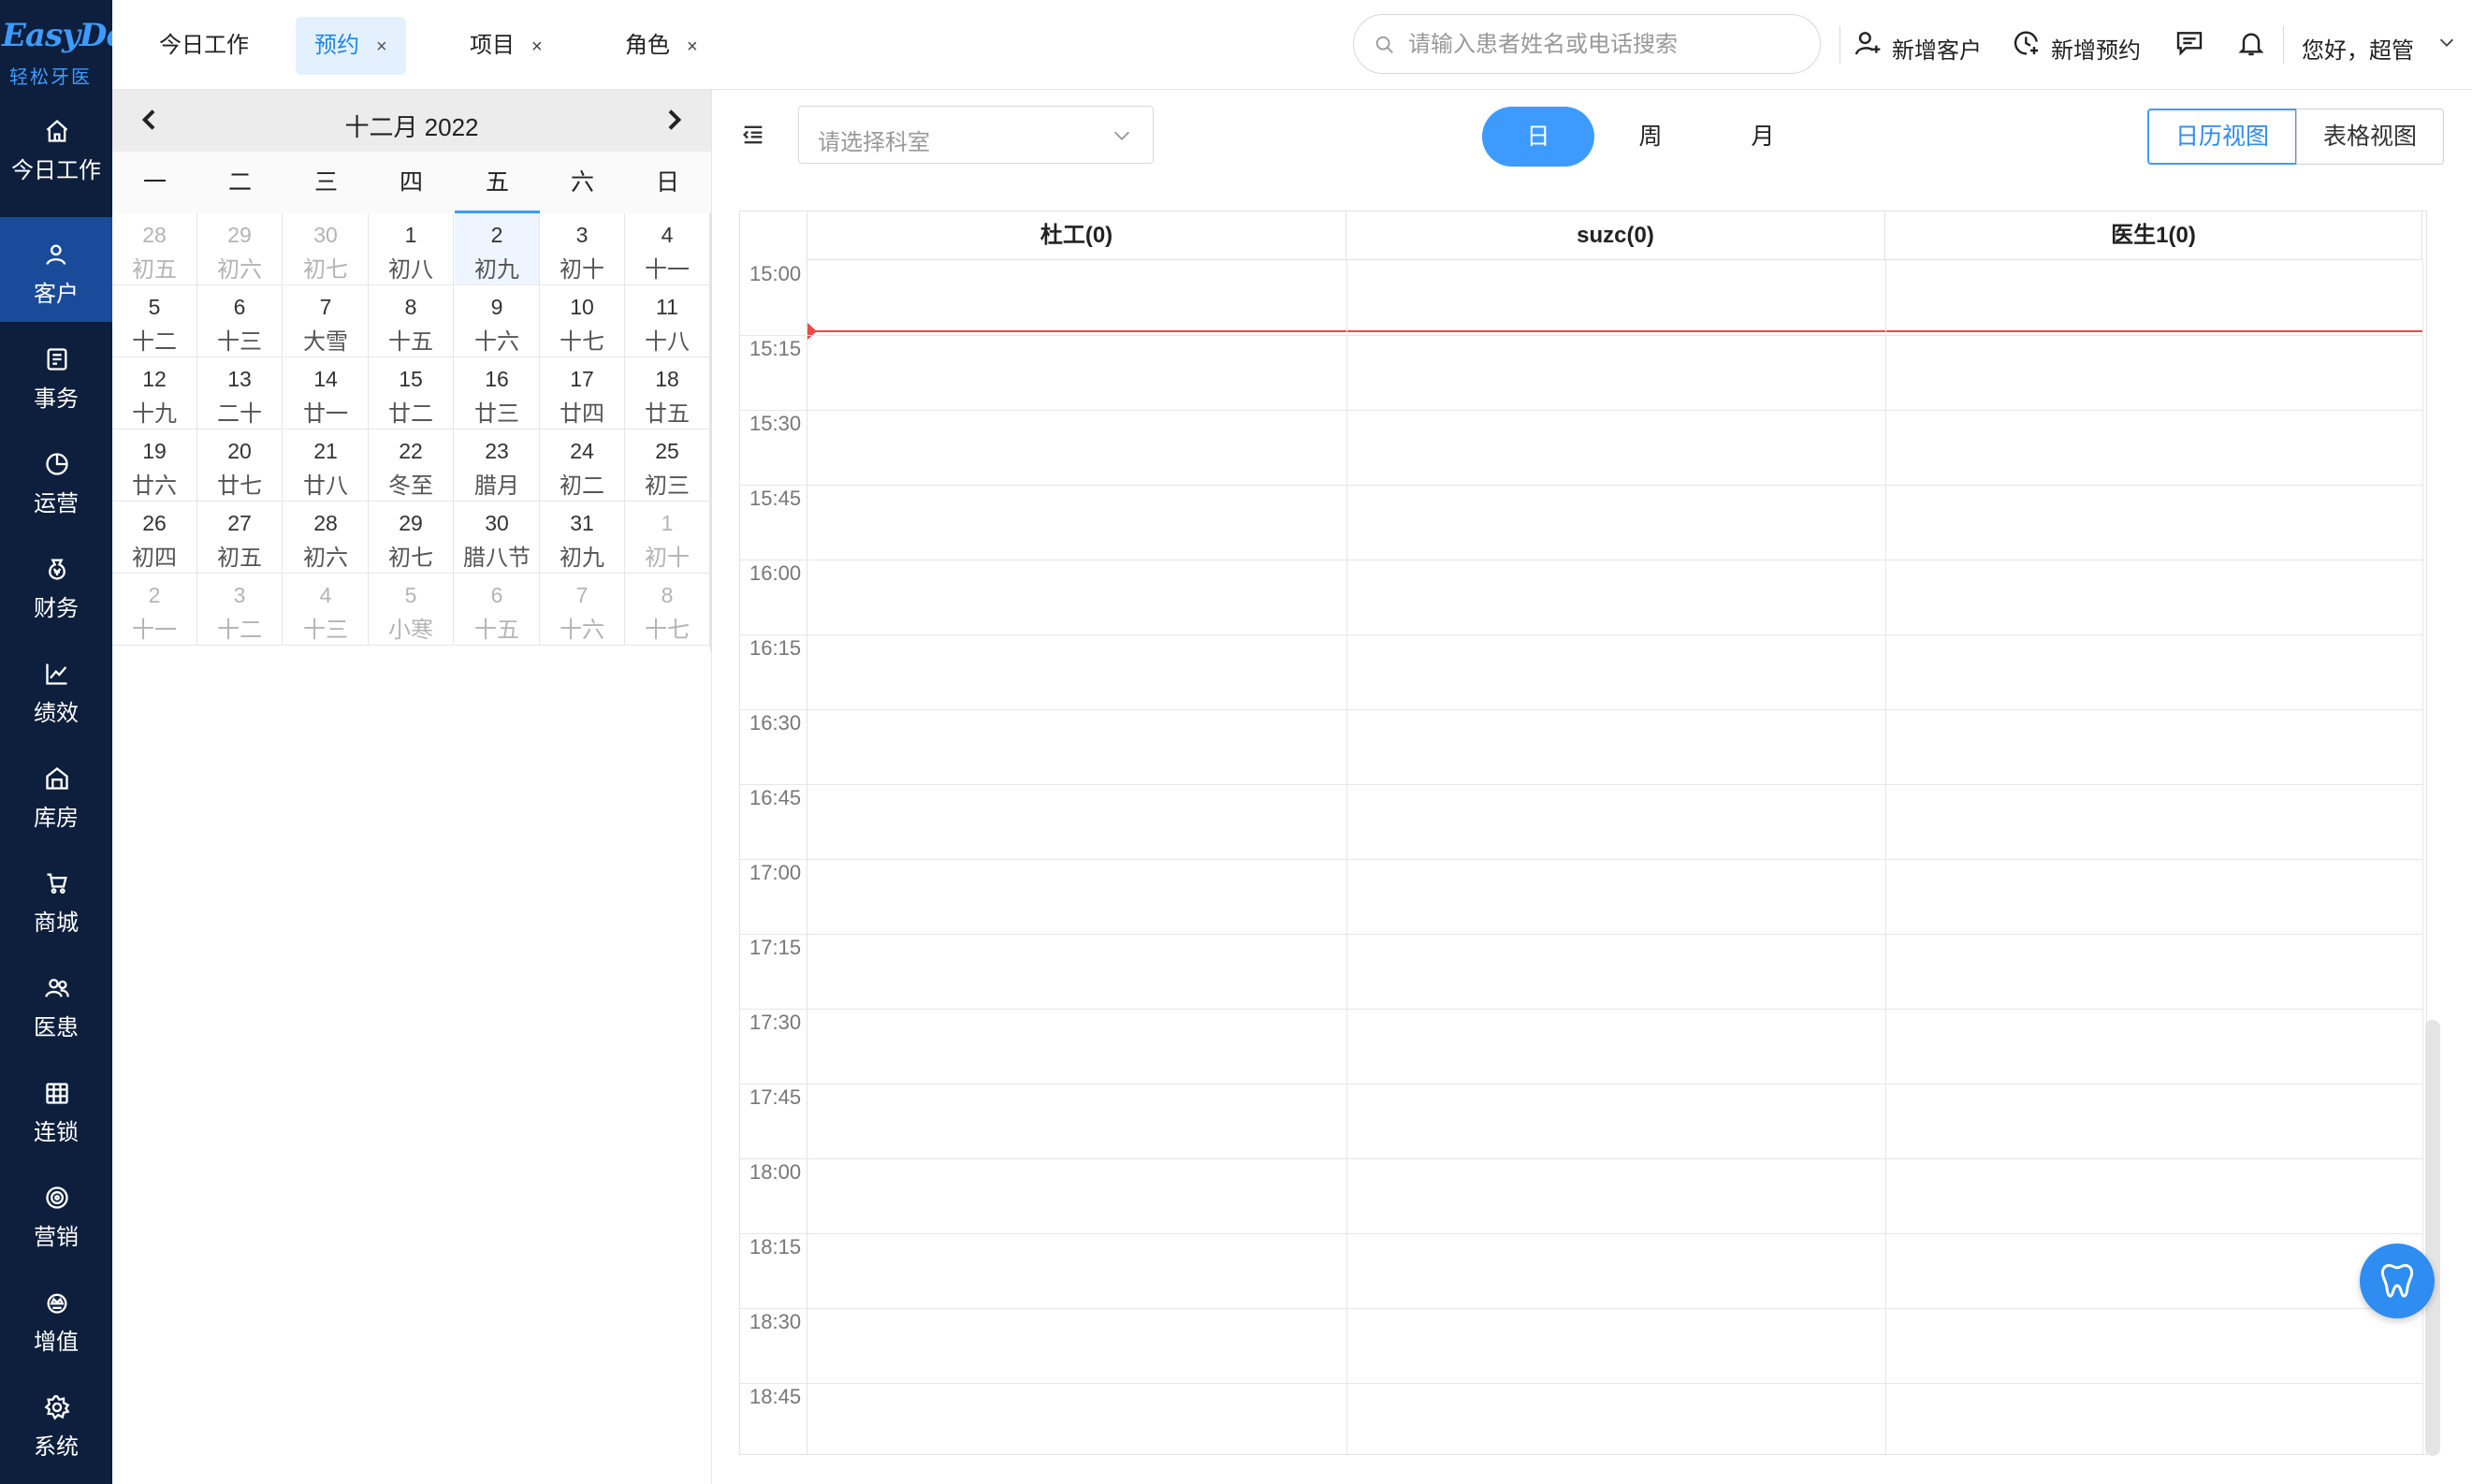 The image size is (2472, 1484). Describe the element at coordinates (582, 321) in the screenshot. I see `calendar-day: 10 十七` at that location.